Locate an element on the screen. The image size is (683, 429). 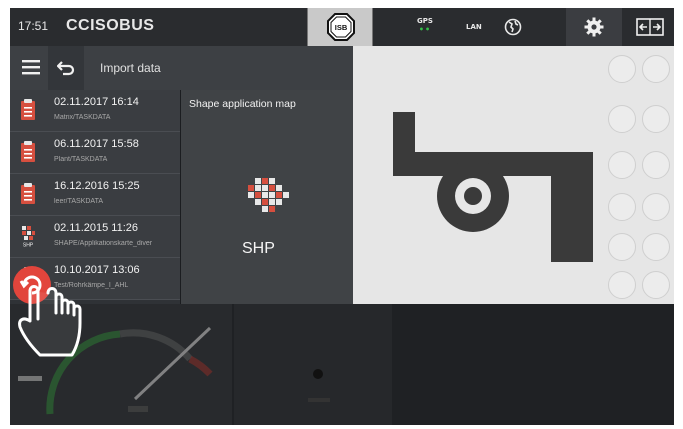
list-item: 02.11.2017 16:14 Matrix/TASKDATA is located at coordinates (95, 111).